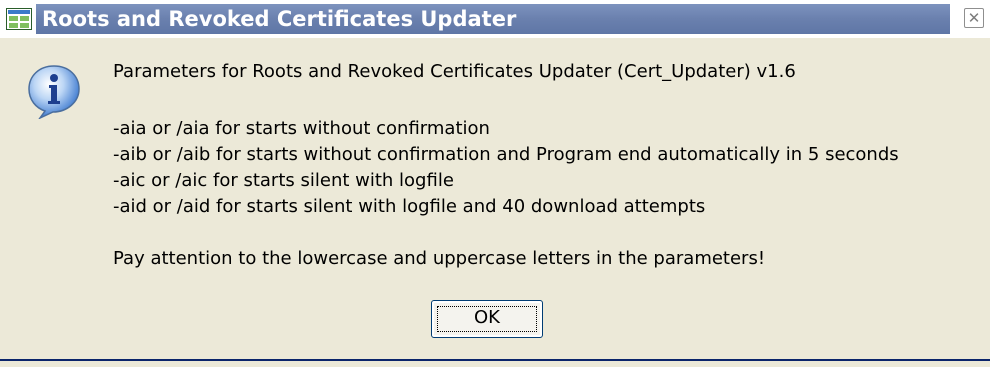 The height and width of the screenshot is (367, 990). I want to click on close-button: ✕, so click(974, 18).